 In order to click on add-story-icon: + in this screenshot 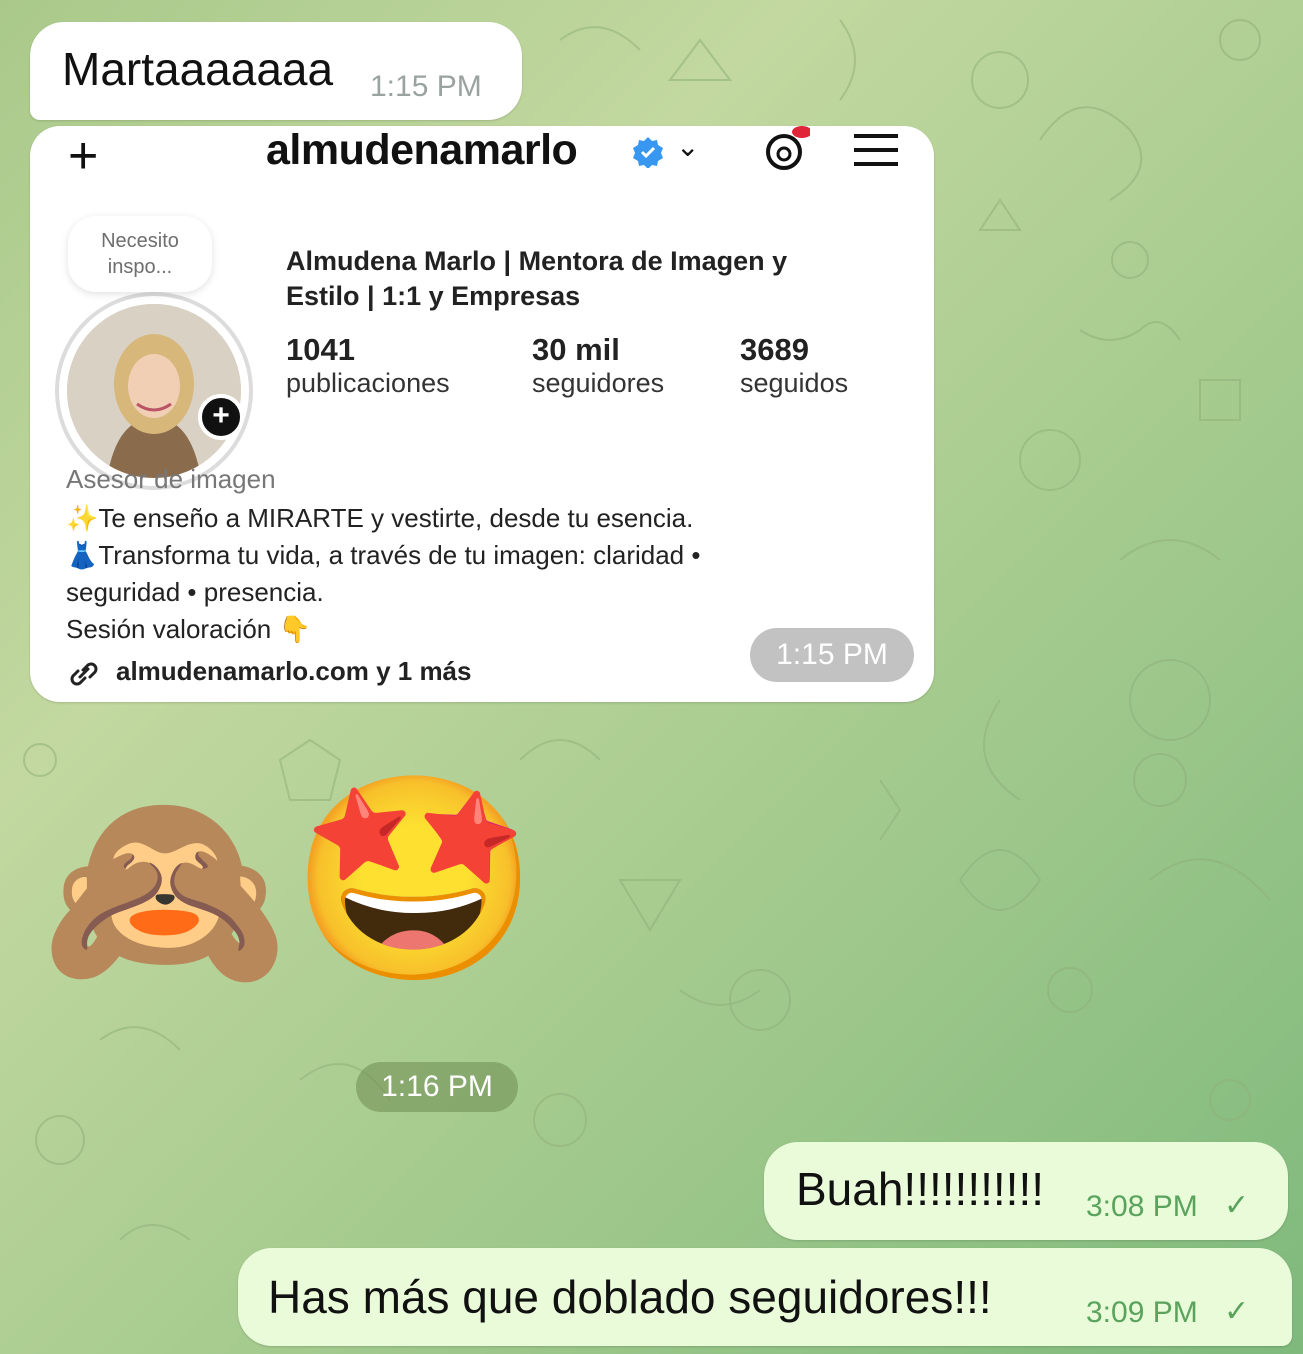, I will do `click(221, 417)`.